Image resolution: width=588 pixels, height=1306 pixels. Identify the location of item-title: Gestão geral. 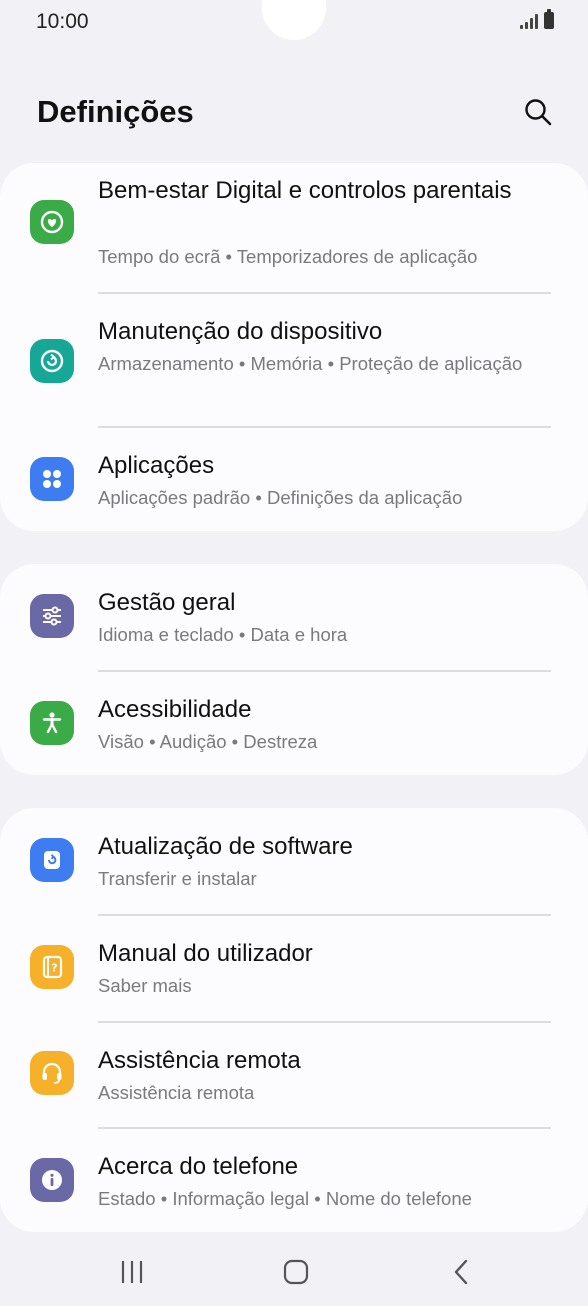
(167, 602).